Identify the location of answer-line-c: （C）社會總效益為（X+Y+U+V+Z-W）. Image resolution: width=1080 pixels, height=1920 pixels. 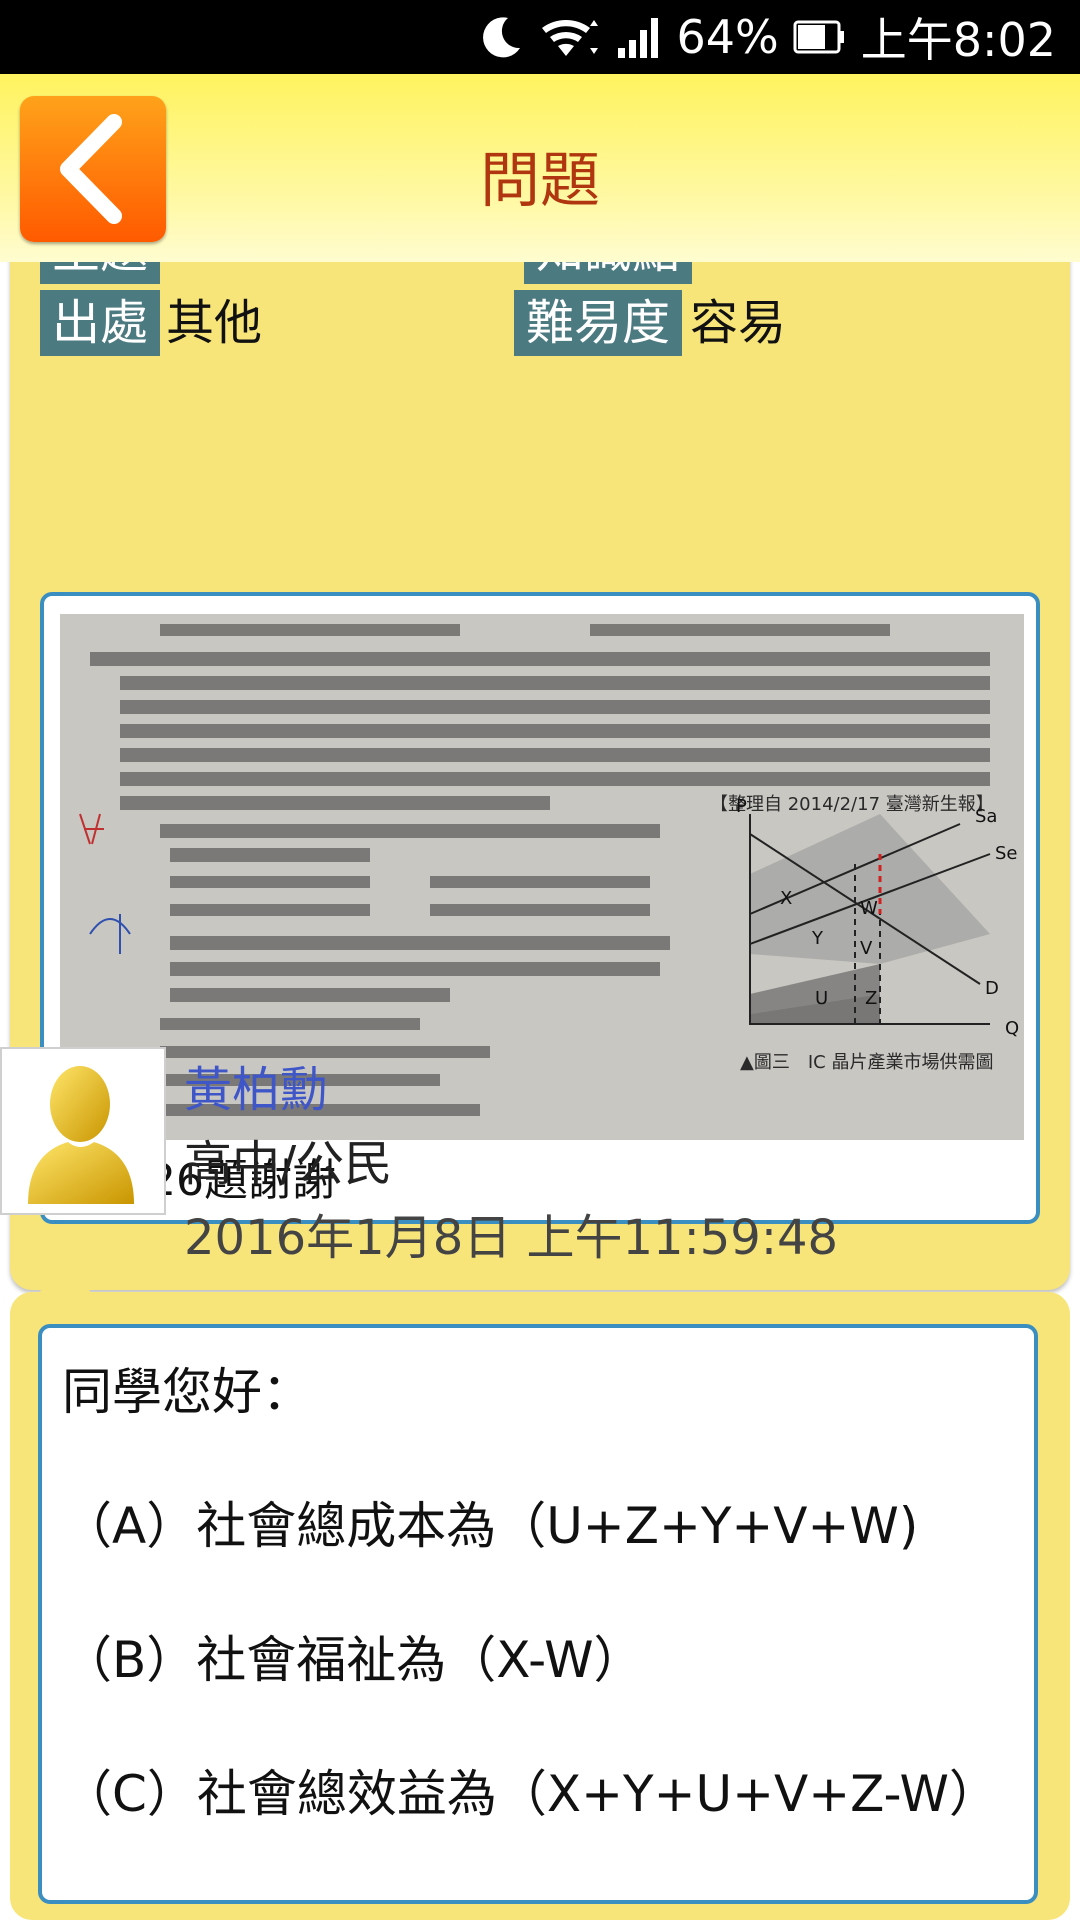
(530, 1794).